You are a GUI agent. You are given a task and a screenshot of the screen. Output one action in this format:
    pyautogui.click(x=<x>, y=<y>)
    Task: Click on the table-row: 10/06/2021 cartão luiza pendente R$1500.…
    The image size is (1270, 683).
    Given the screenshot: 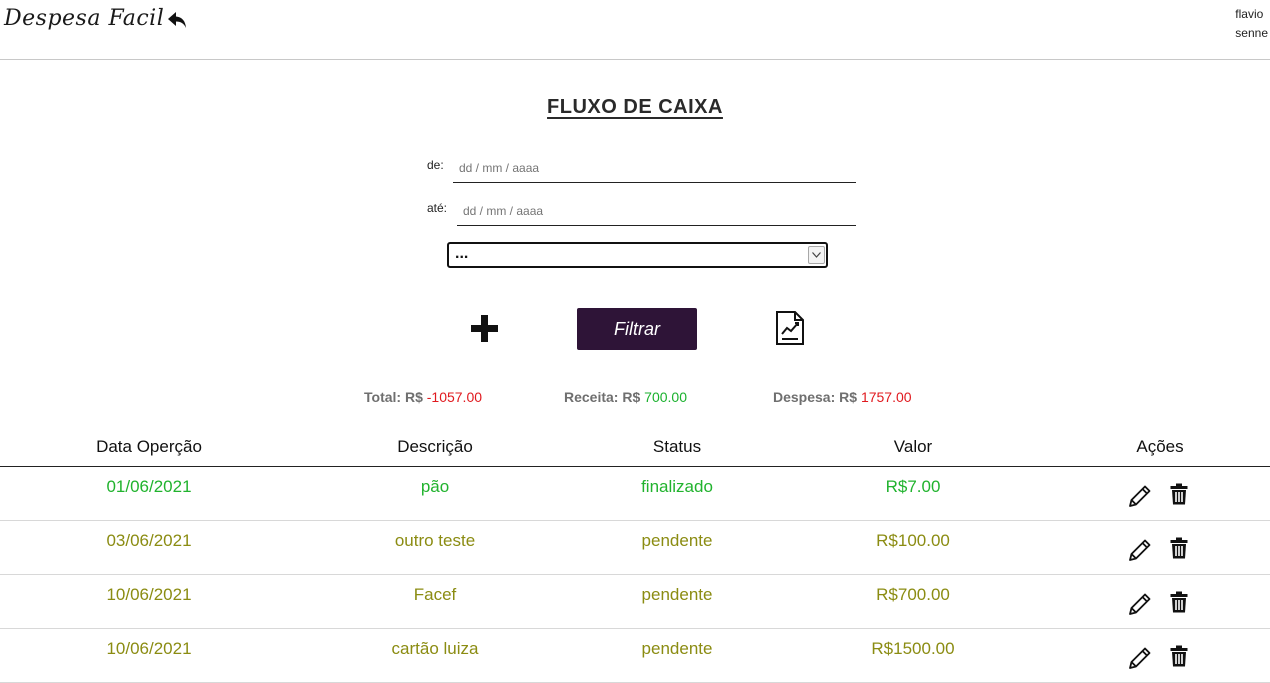 What is the action you would take?
    pyautogui.click(x=635, y=656)
    